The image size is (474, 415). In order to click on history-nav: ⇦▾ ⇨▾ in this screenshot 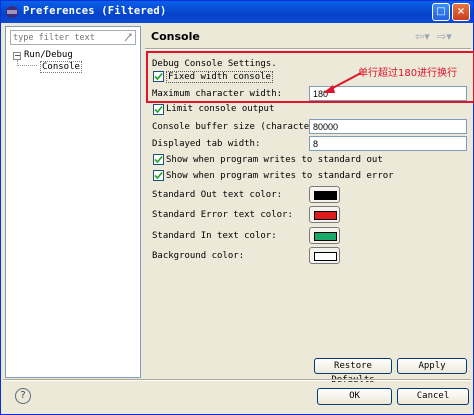, I will do `click(435, 36)`.